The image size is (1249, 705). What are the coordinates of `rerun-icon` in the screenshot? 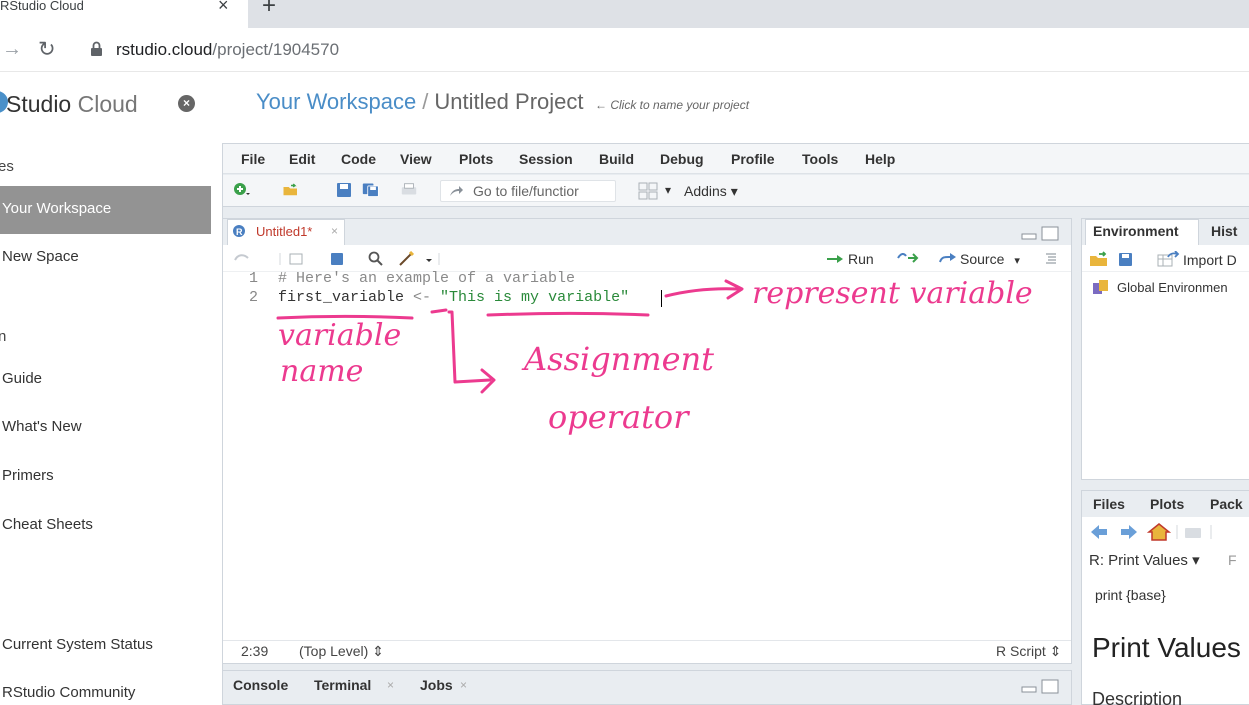 It's located at (908, 258).